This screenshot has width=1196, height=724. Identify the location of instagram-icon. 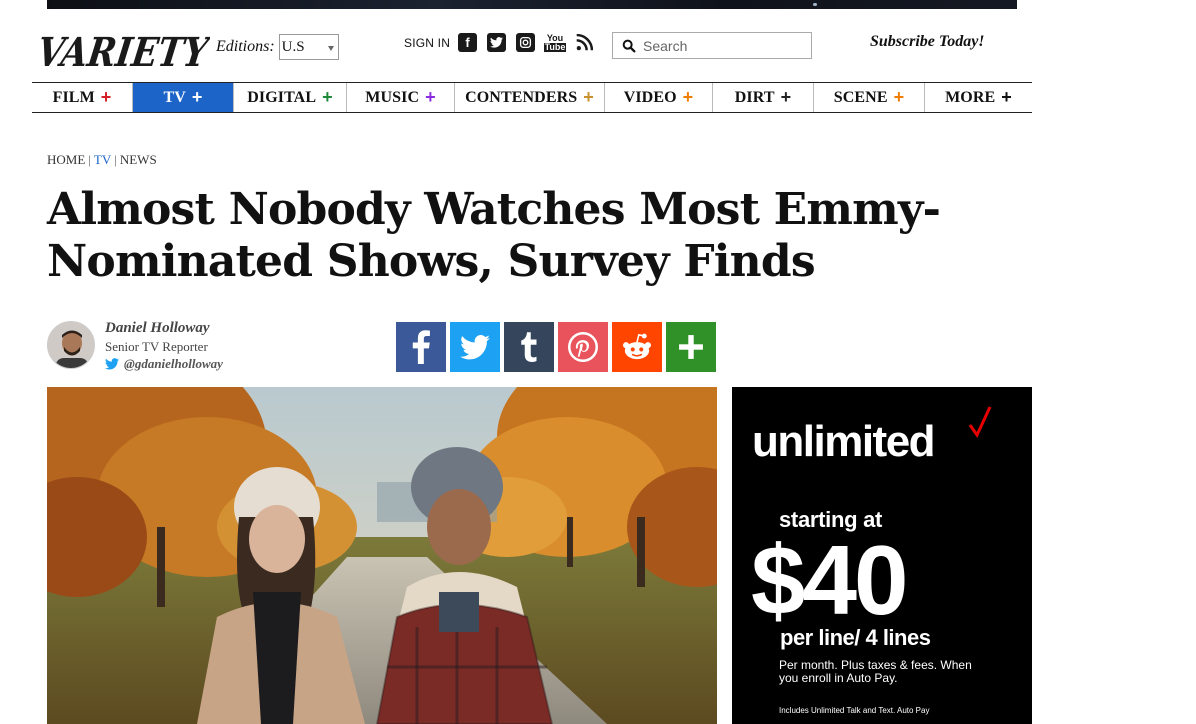
(525, 42).